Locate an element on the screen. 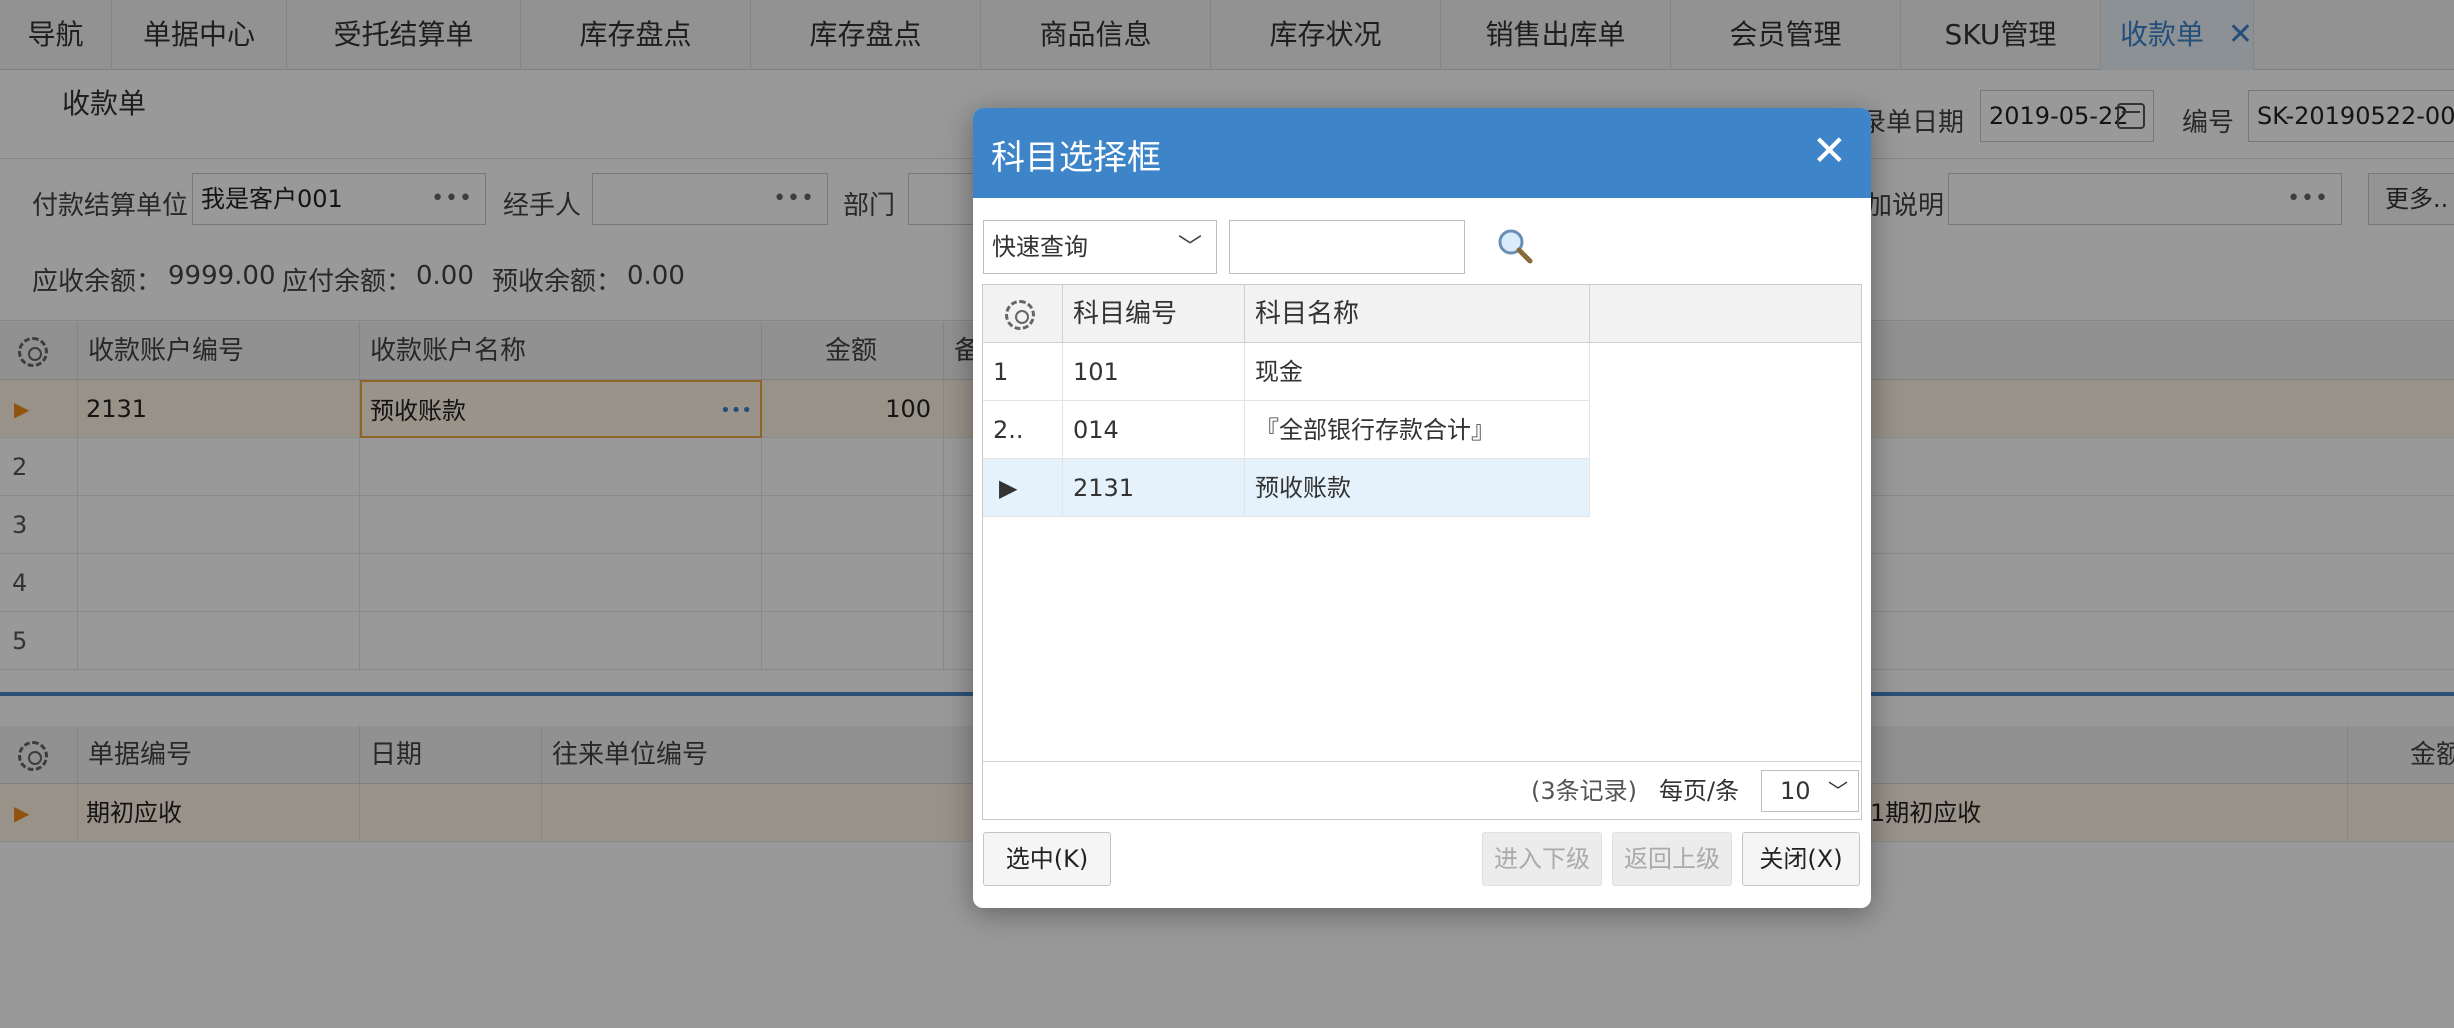 The width and height of the screenshot is (2454, 1028). search-icon is located at coordinates (1515, 246).